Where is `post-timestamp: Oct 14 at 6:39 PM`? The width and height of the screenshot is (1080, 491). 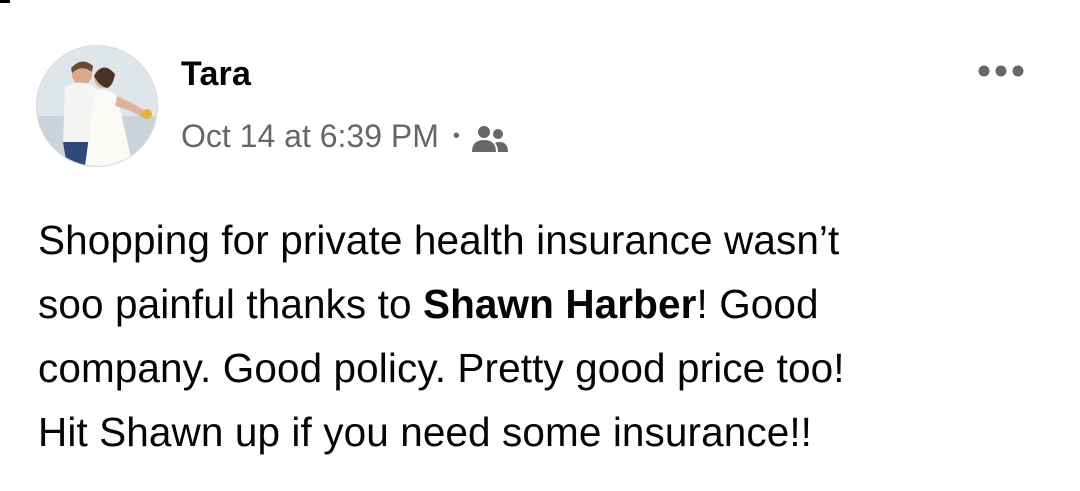
post-timestamp: Oct 14 at 6:39 PM is located at coordinates (310, 136).